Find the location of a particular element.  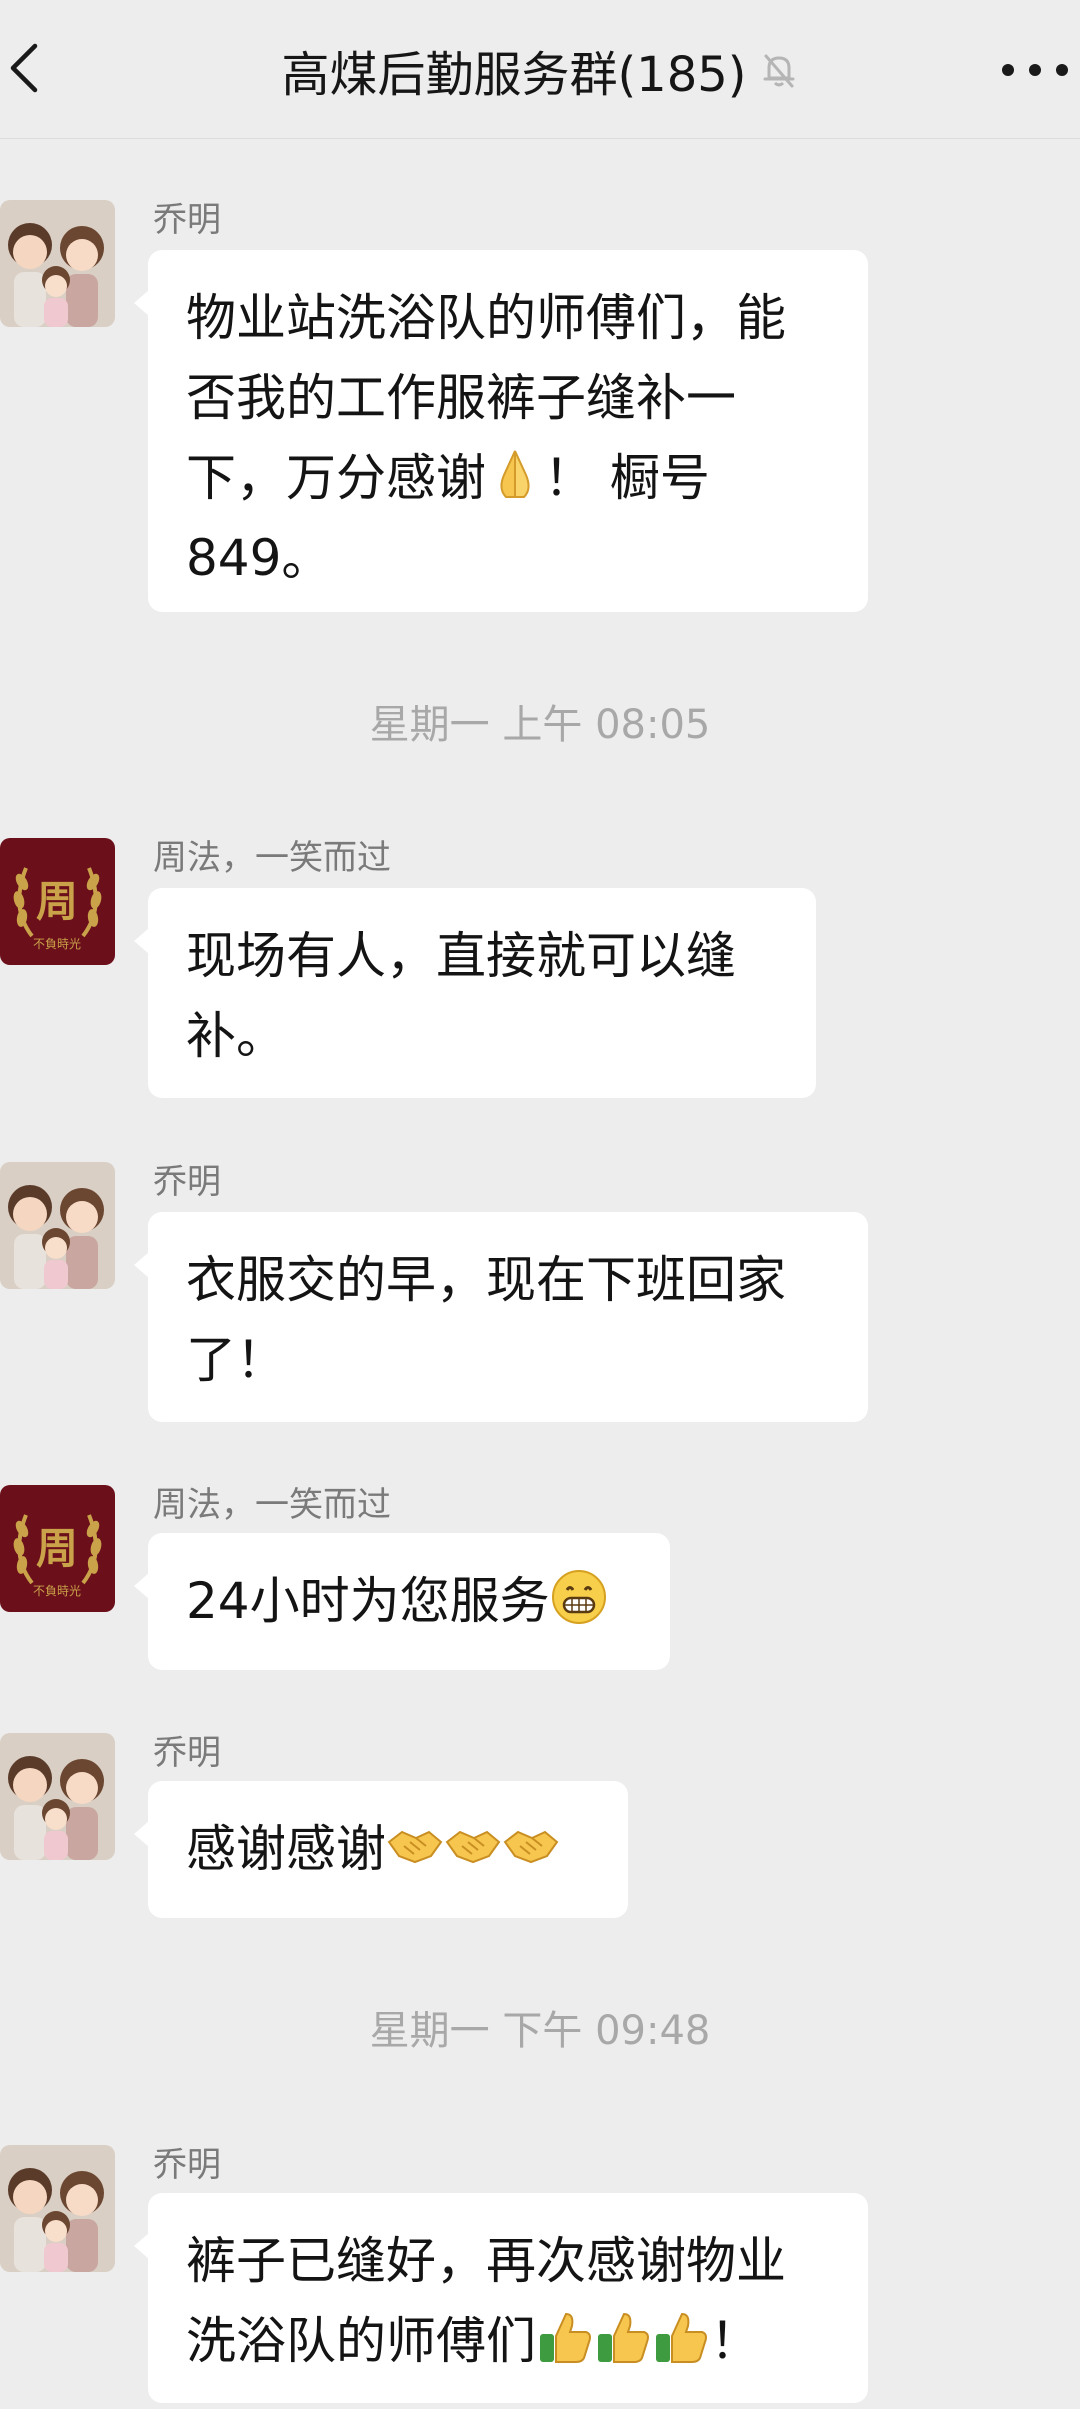

message-text: 现场有人，直接就可以缝 补。 is located at coordinates (461, 996).